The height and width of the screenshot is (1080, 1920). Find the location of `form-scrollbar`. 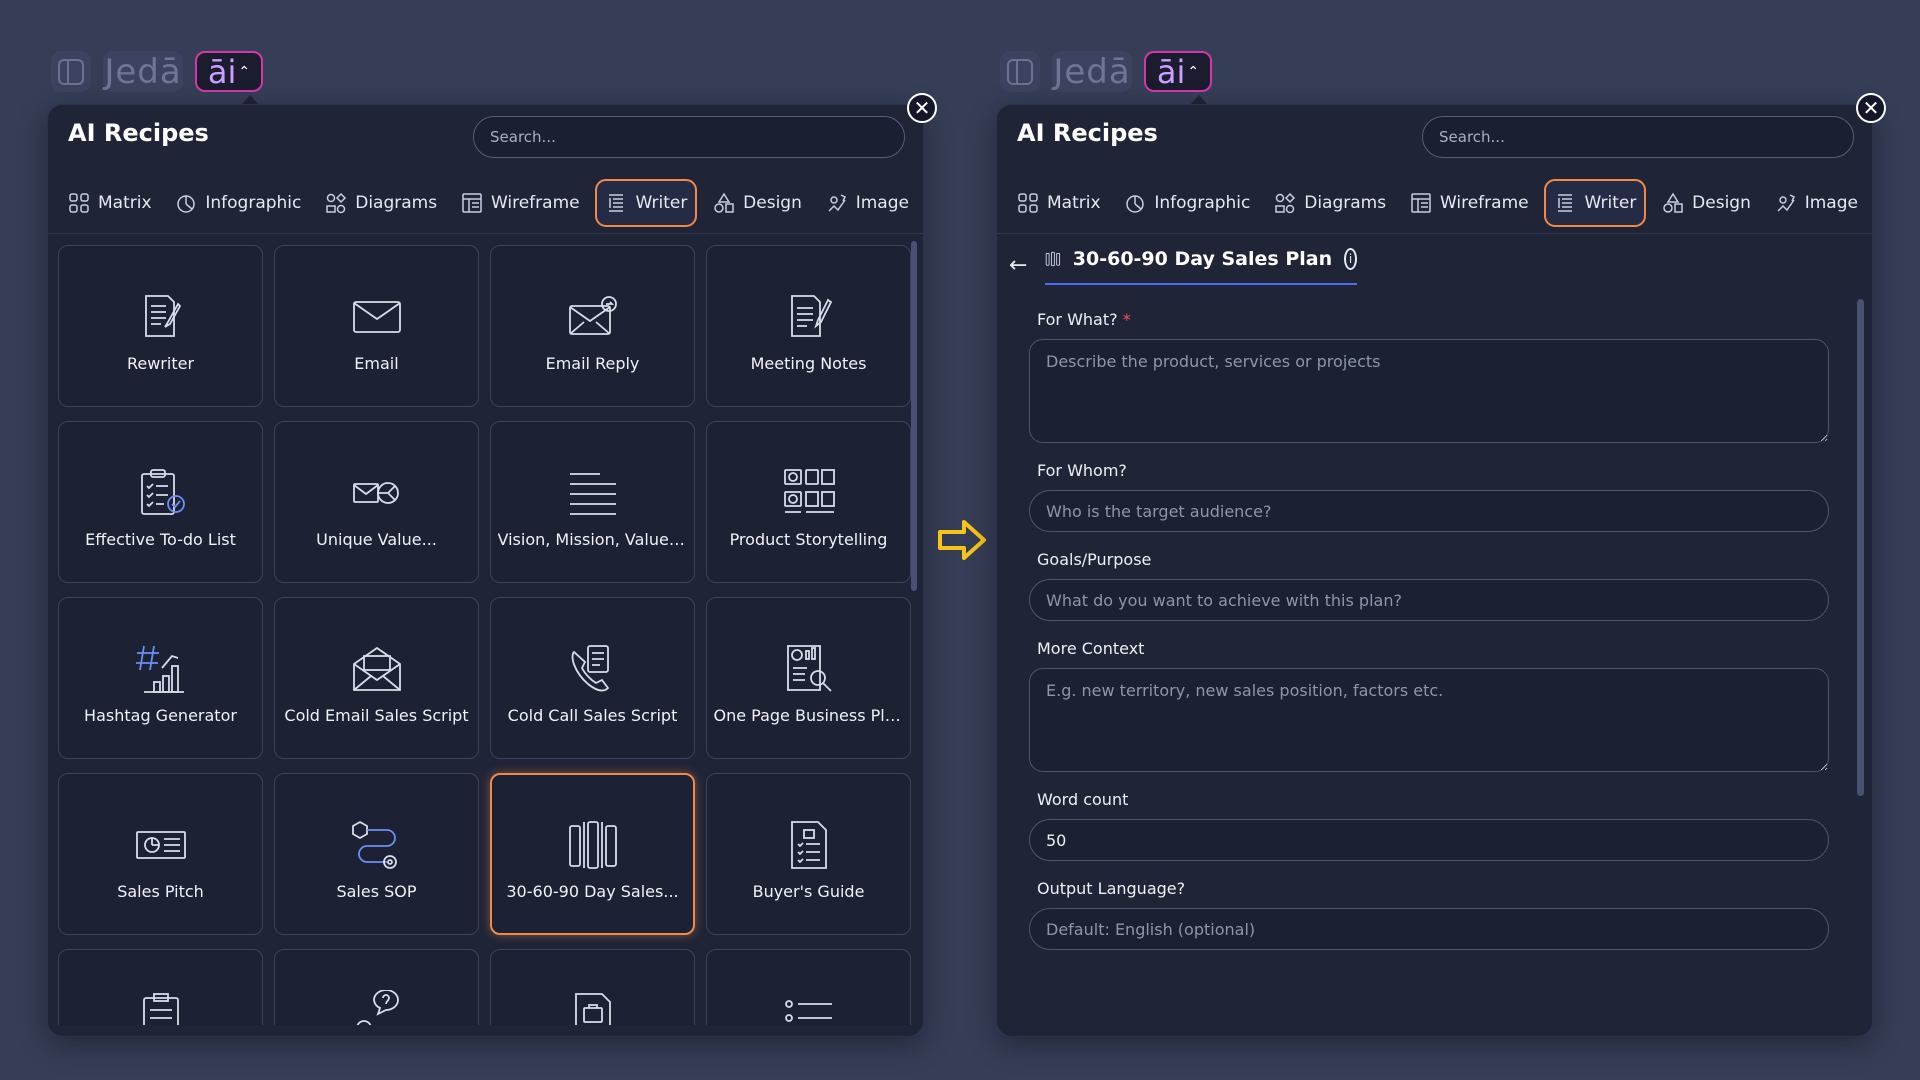

form-scrollbar is located at coordinates (1860, 547).